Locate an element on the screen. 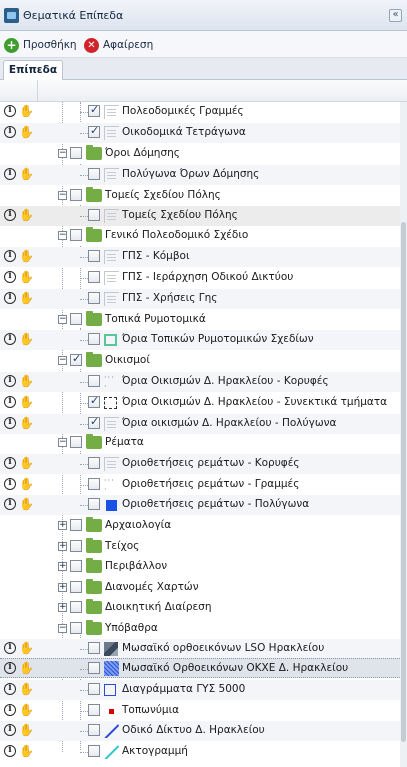 Image resolution: width=407 pixels, height=767 pixels. layer-row: i ✋ Ακτογραμμή is located at coordinates (200, 752).